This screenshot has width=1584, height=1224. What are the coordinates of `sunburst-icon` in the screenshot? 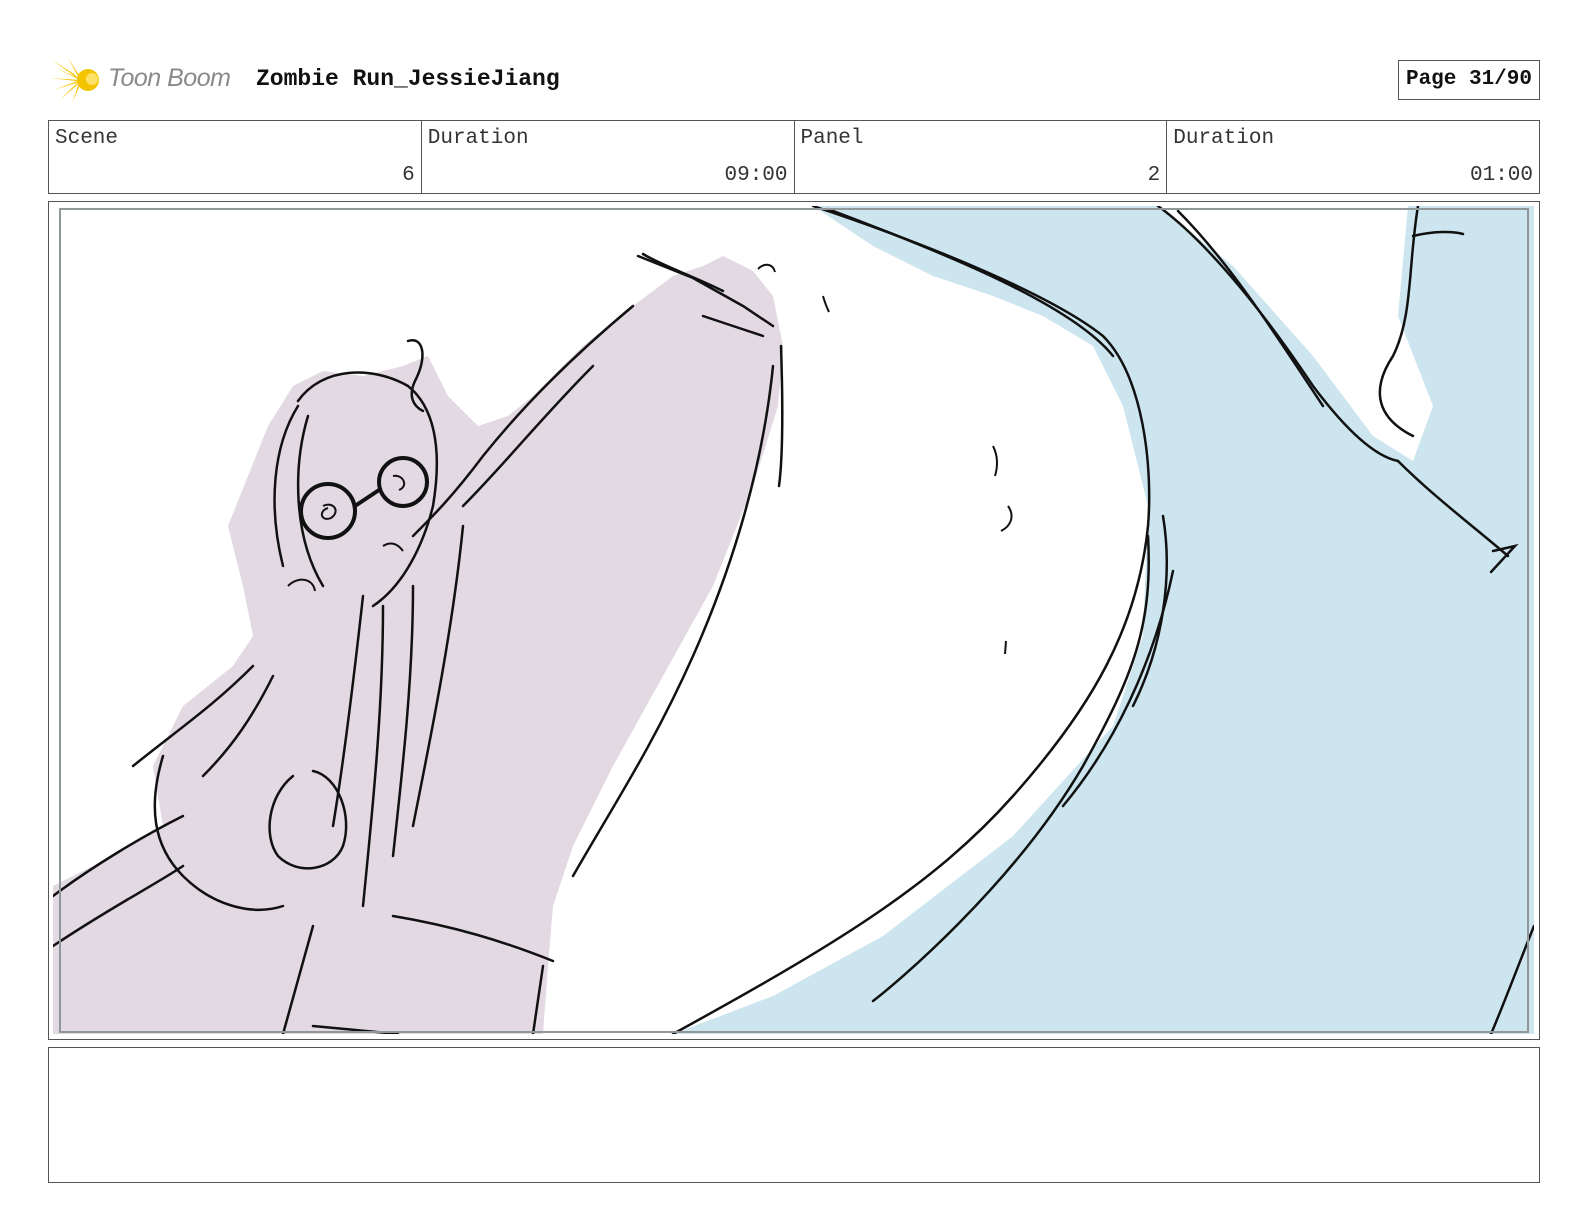 It's located at (74, 80).